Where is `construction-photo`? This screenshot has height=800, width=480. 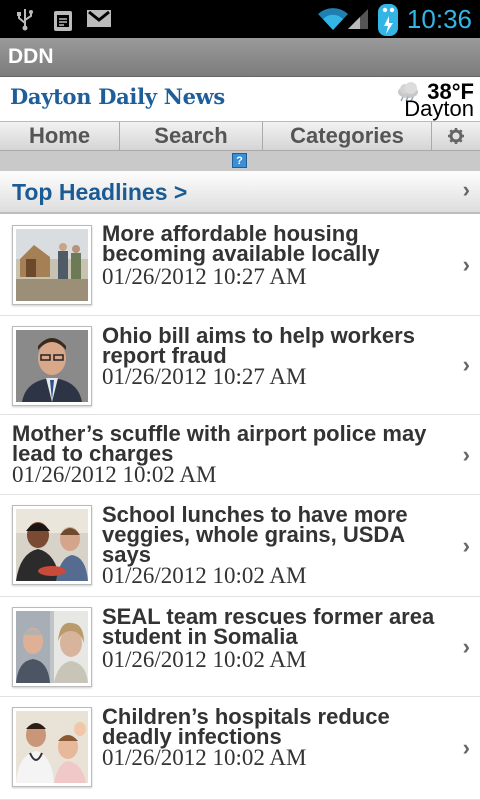 construction-photo is located at coordinates (52, 265).